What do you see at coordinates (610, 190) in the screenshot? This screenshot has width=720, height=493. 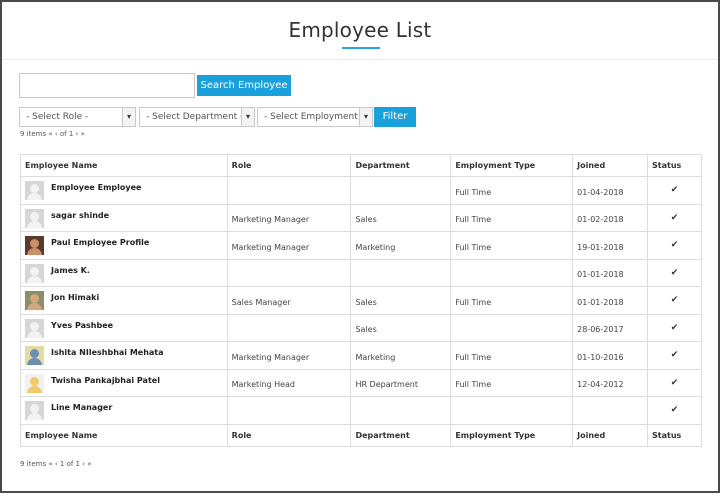 I see `joined-cell: 01-04-2018` at bounding box center [610, 190].